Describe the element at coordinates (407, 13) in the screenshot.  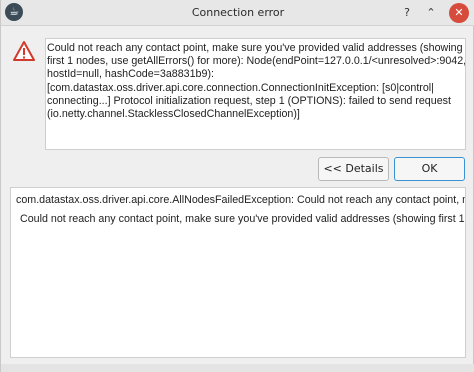
I see `help-button: ?` at that location.